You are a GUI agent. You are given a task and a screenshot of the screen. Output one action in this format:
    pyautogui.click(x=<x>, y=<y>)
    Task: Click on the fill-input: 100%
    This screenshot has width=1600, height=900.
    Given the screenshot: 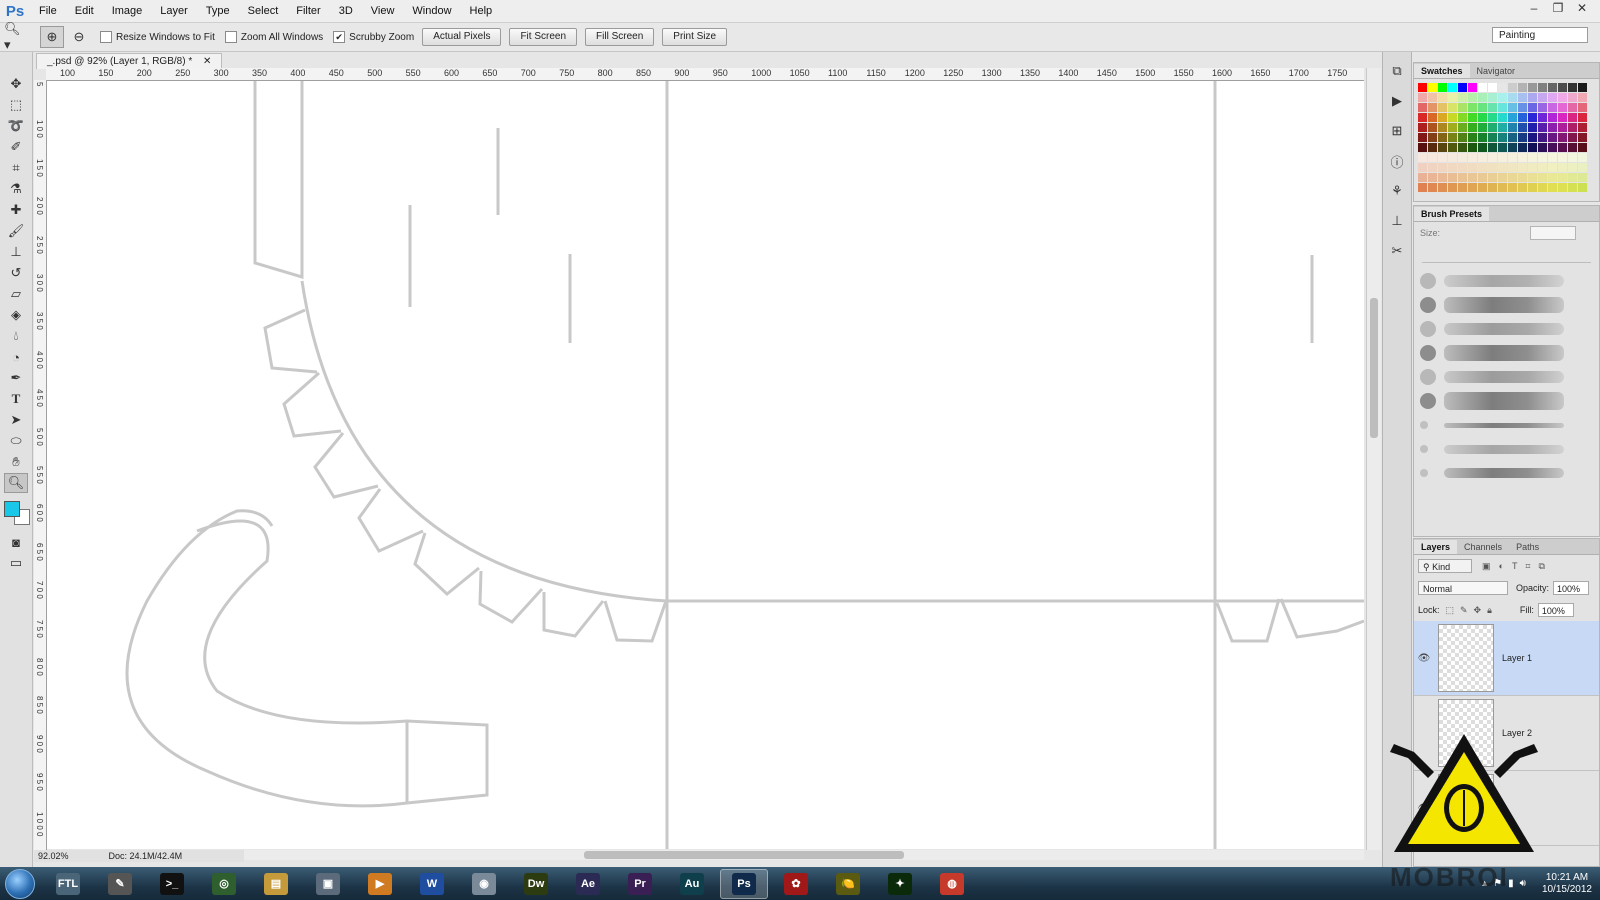 What is the action you would take?
    pyautogui.click(x=1555, y=610)
    